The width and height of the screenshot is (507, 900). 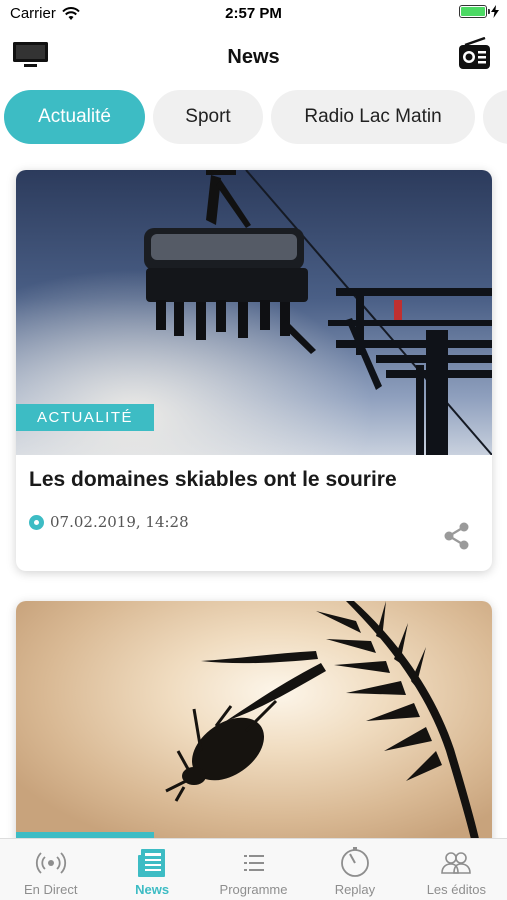 What do you see at coordinates (119, 522) in the screenshot?
I see `article-date: 07.02.2019, 14:28` at bounding box center [119, 522].